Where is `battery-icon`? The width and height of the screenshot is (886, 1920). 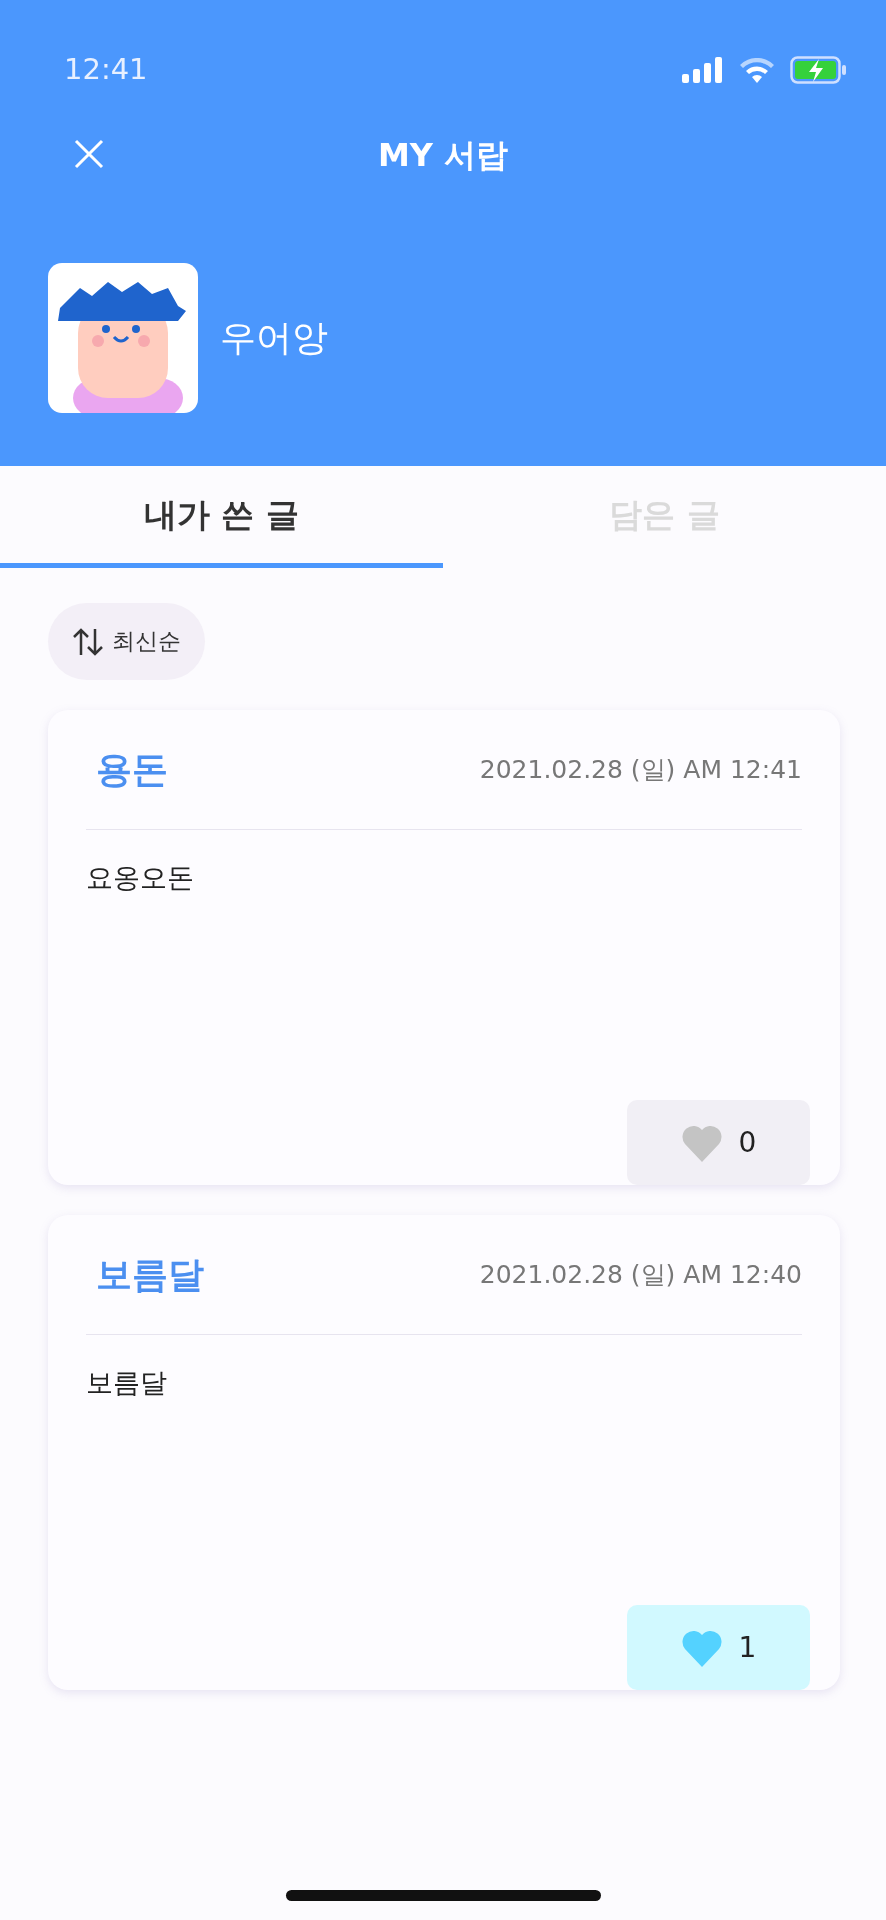
battery-icon is located at coordinates (818, 70).